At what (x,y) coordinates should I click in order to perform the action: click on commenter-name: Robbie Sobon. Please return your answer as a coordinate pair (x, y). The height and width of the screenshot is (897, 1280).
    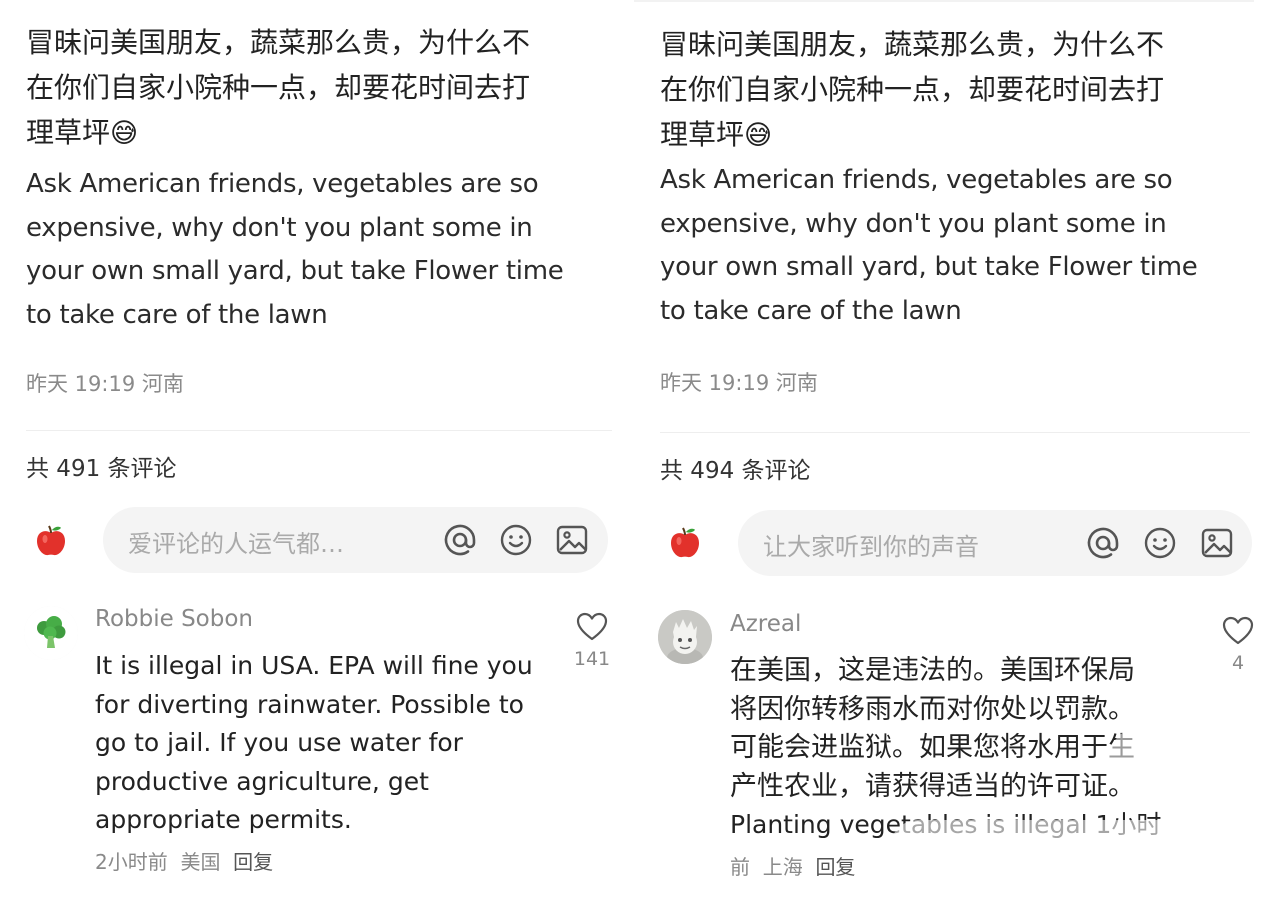
    Looking at the image, I should click on (174, 619).